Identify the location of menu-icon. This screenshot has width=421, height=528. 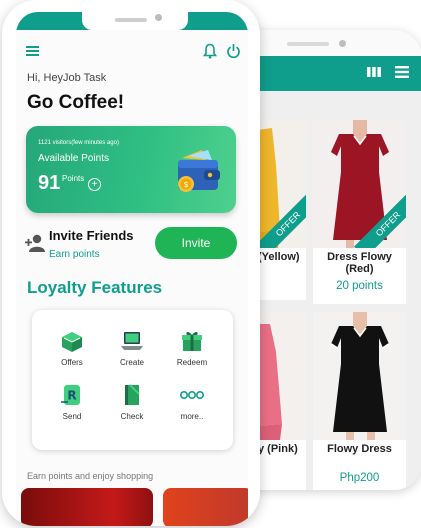
(33, 51).